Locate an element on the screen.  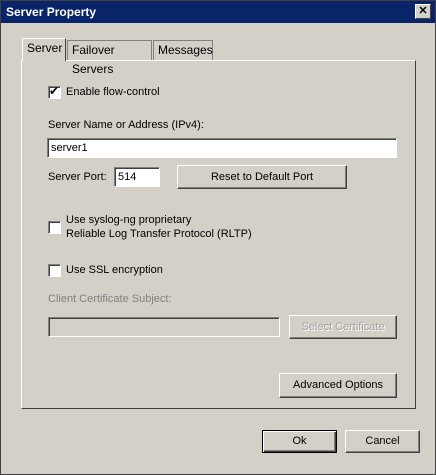
server-port-label: Server Port: is located at coordinates (77, 177).